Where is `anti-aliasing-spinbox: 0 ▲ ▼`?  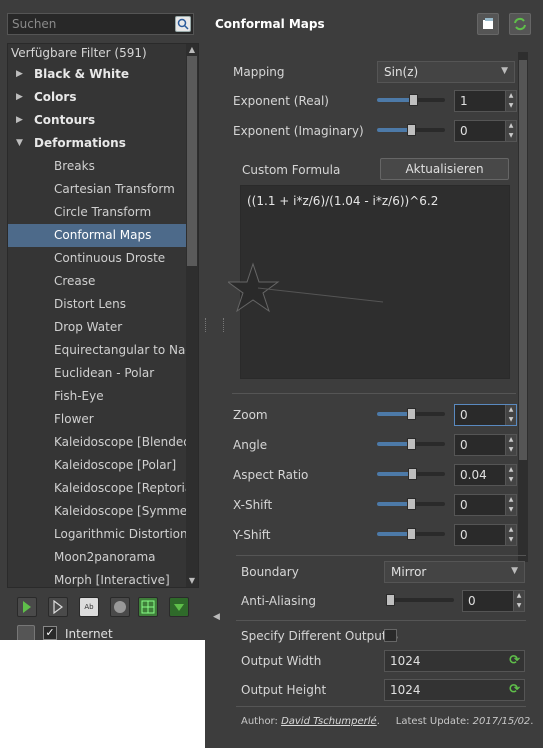 anti-aliasing-spinbox: 0 ▲ ▼ is located at coordinates (493, 601).